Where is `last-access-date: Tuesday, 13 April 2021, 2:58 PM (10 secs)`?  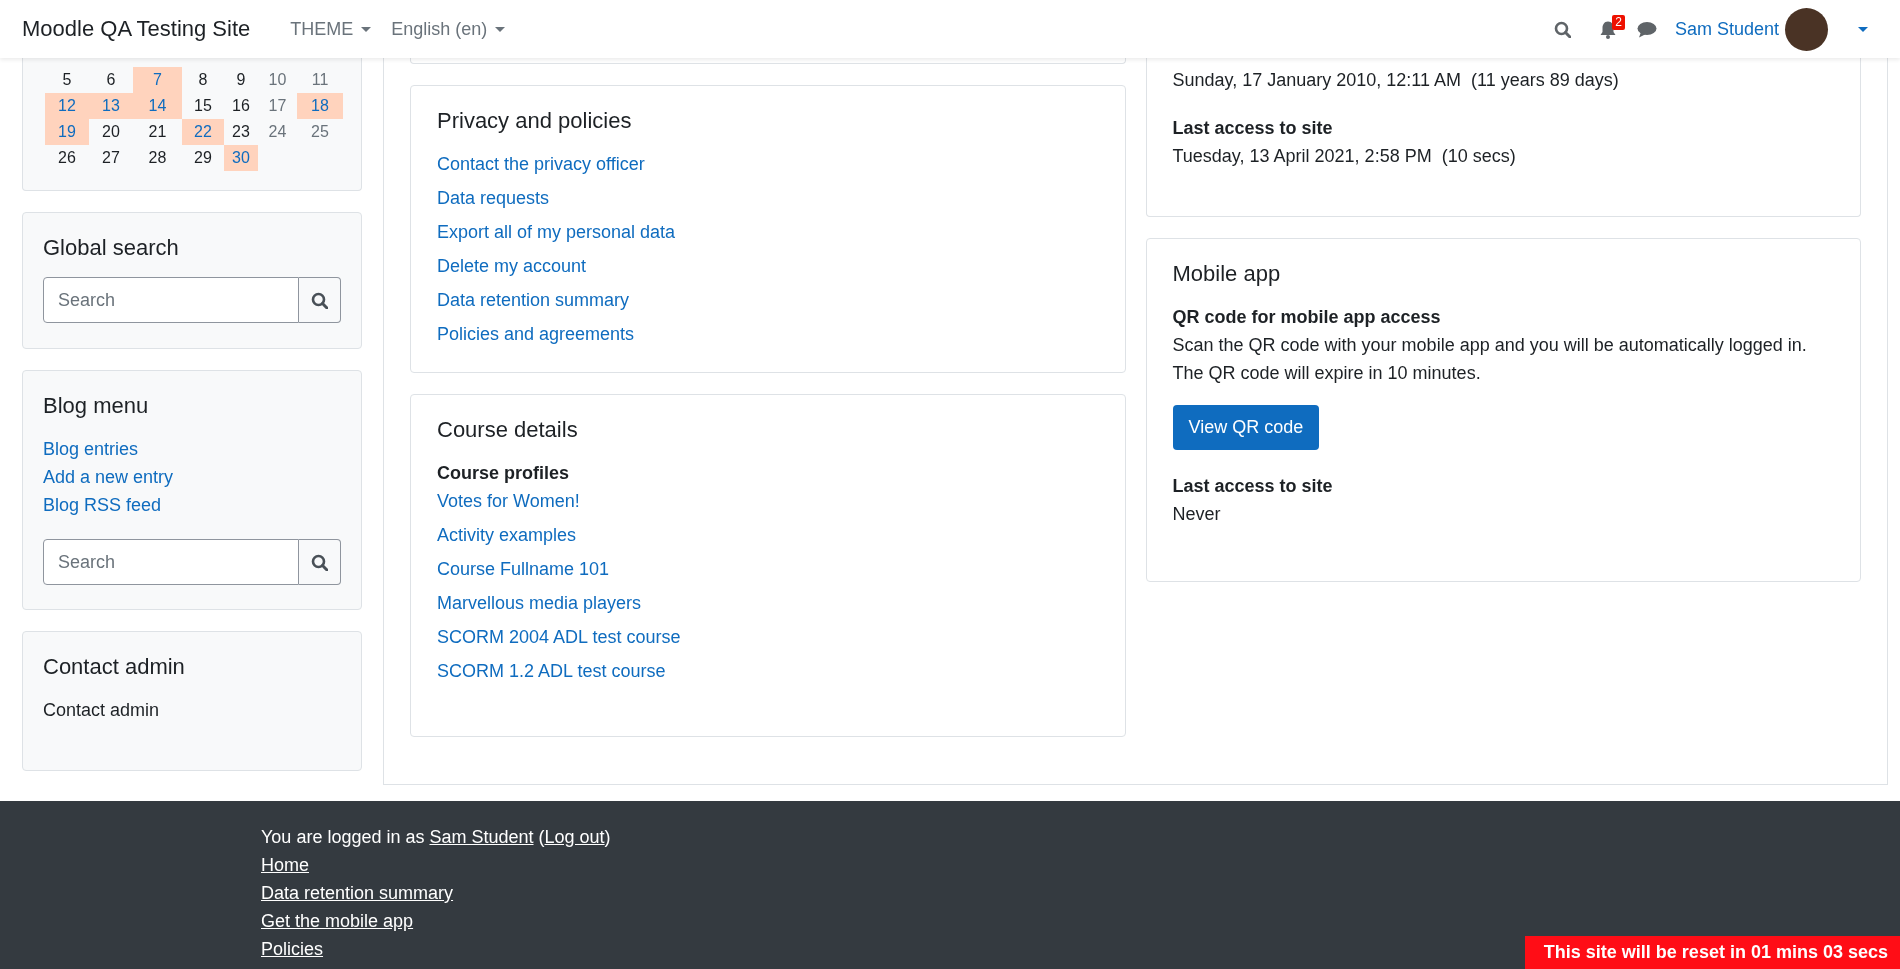 last-access-date: Tuesday, 13 April 2021, 2:58 PM (10 secs) is located at coordinates (1344, 156).